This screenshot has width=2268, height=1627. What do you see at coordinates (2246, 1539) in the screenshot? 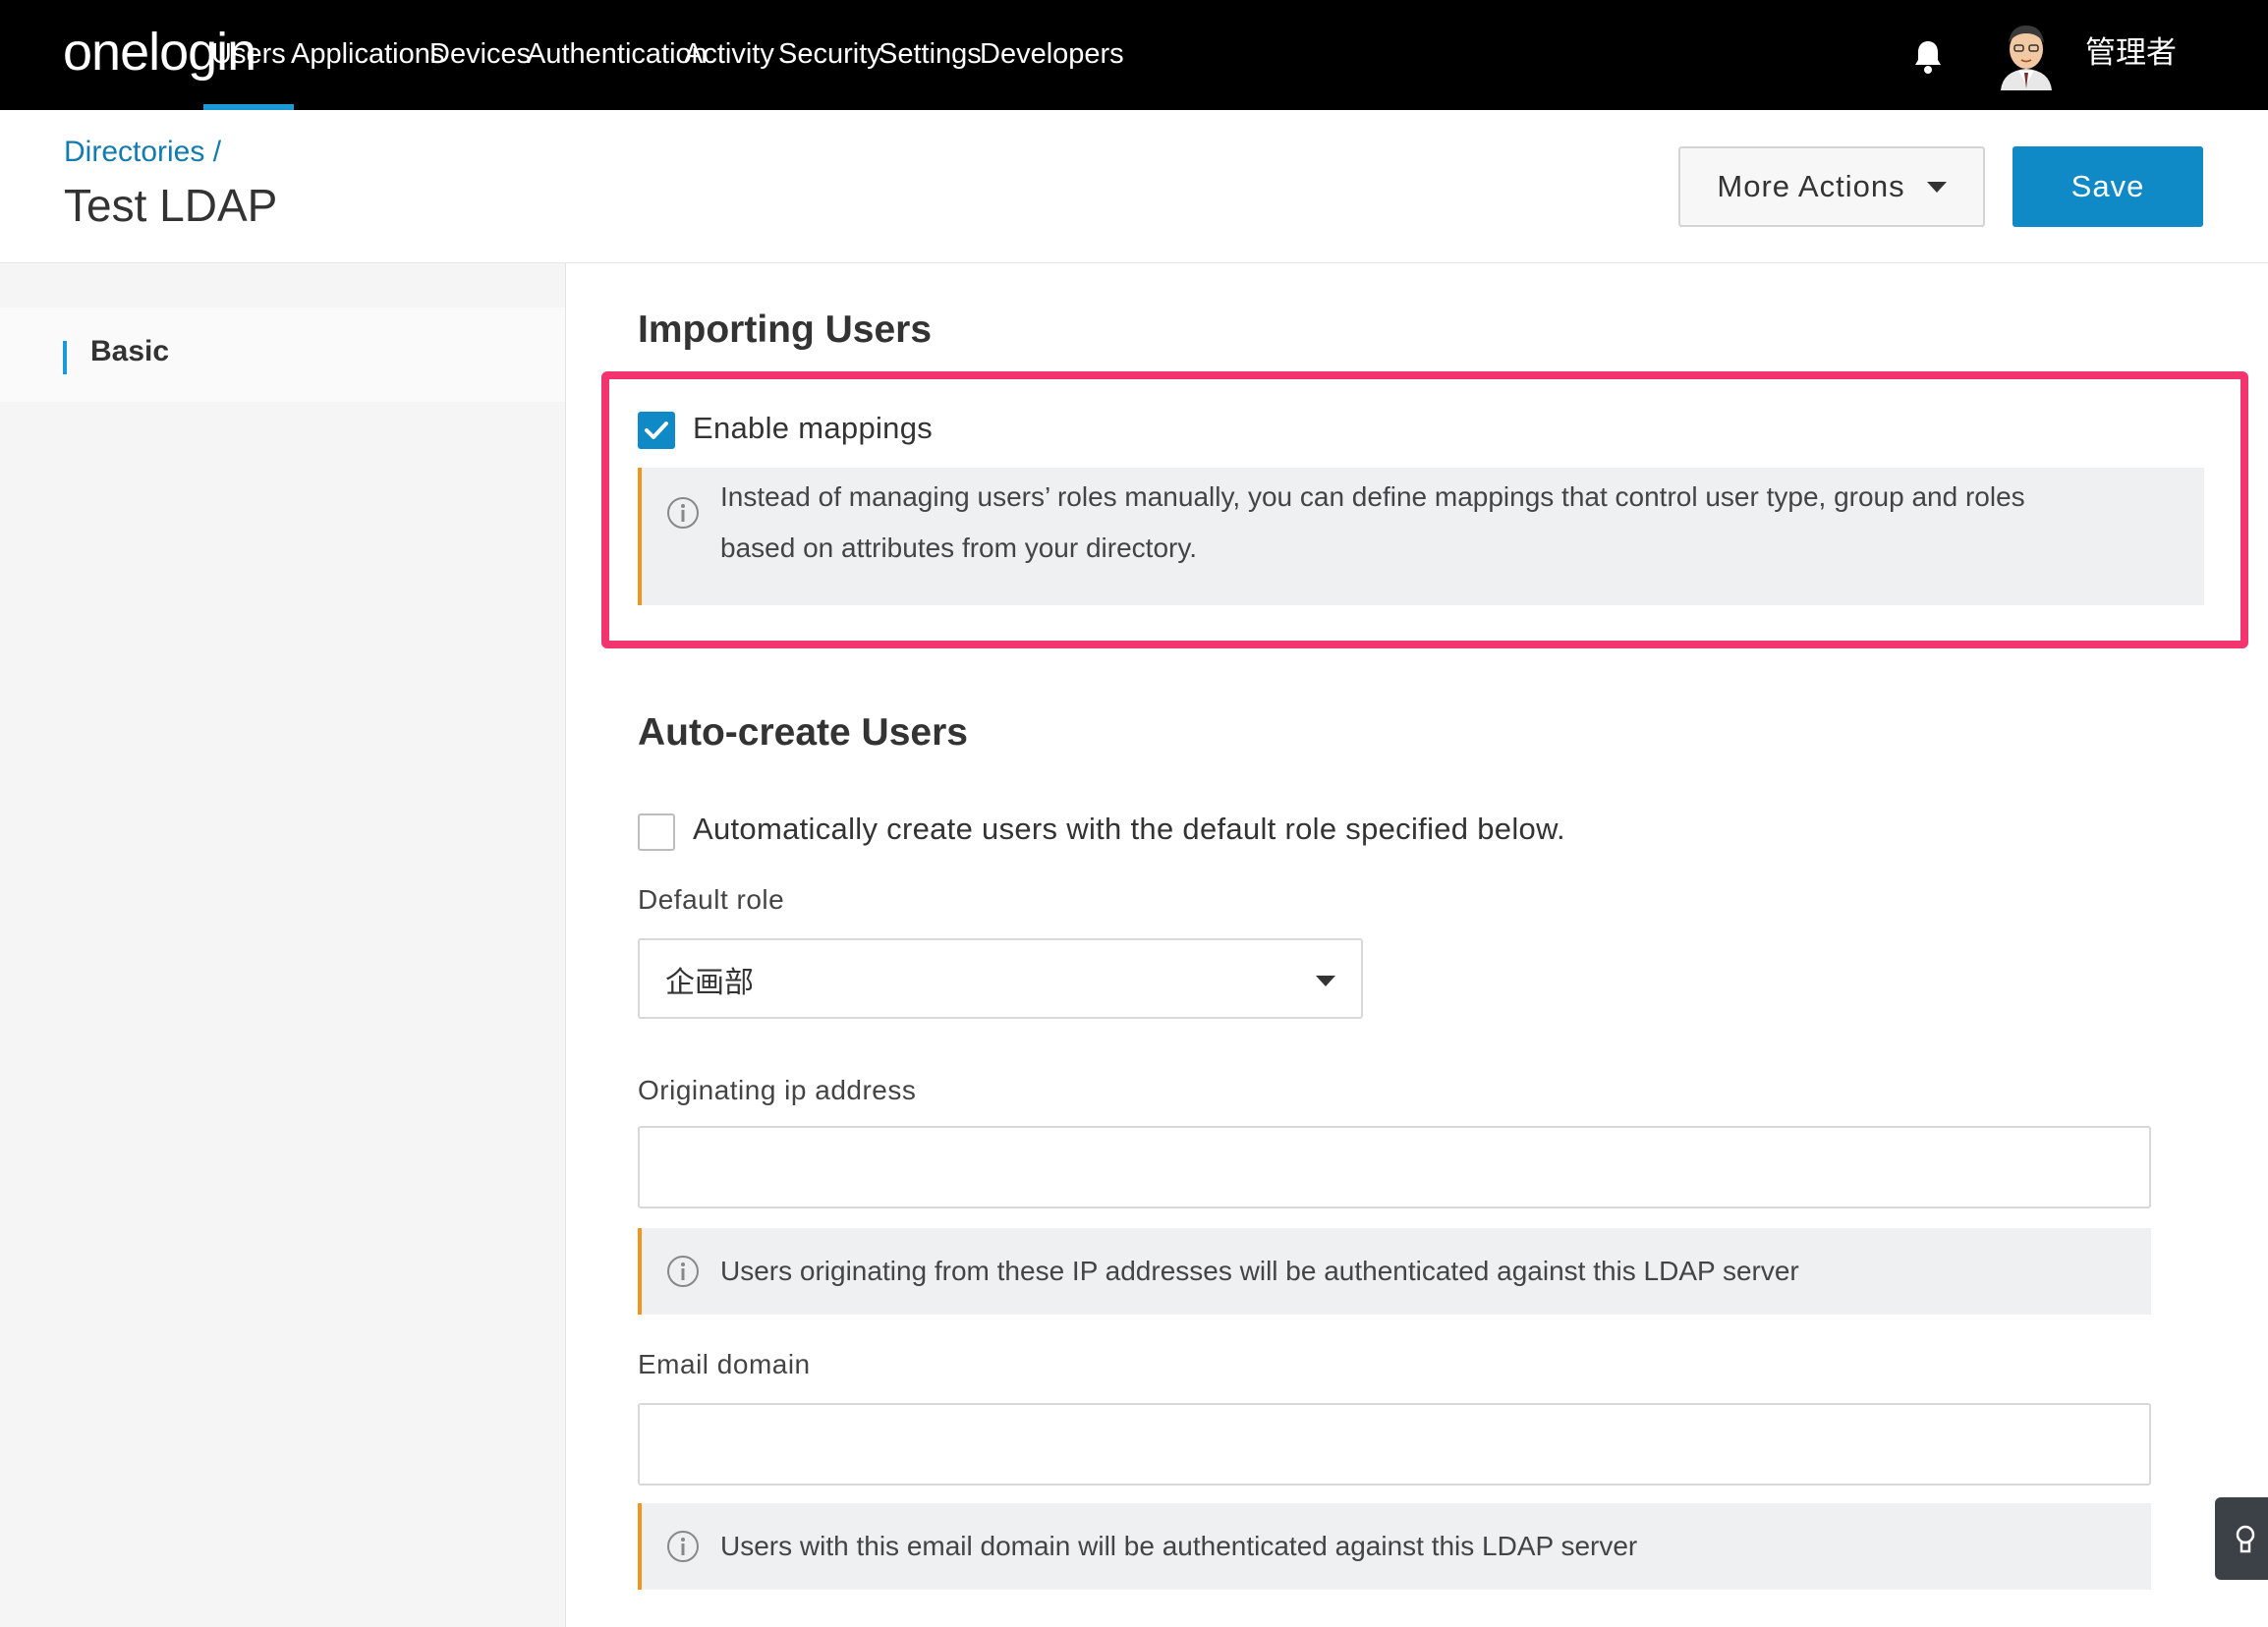
I see `lightbulb-icon` at bounding box center [2246, 1539].